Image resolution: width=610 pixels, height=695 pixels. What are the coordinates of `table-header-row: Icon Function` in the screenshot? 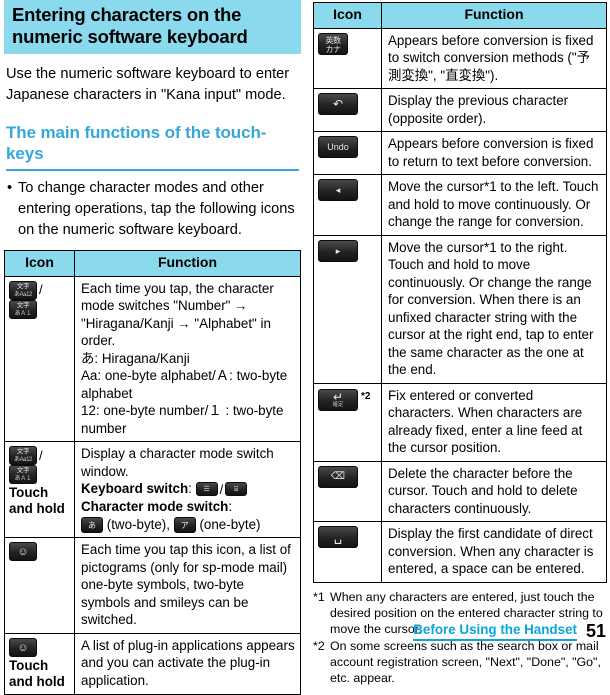 It's located at (460, 15).